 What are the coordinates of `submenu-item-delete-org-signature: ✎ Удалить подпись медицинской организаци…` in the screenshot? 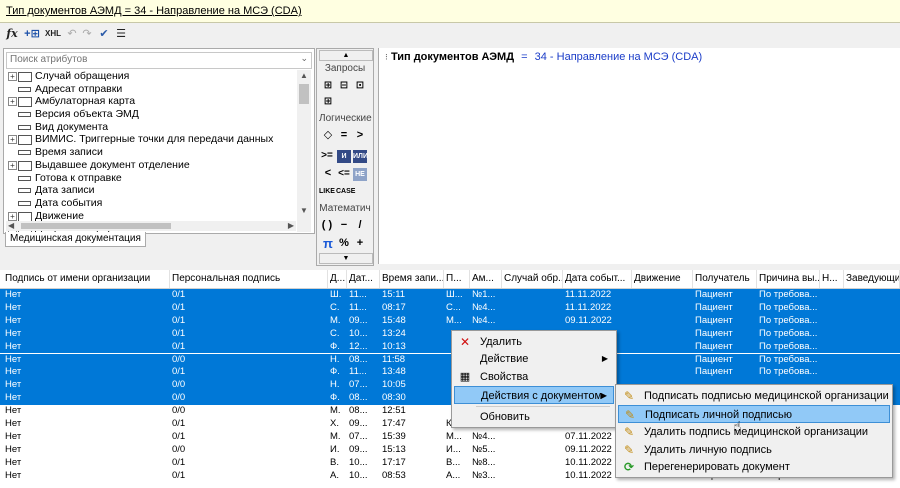 It's located at (754, 432).